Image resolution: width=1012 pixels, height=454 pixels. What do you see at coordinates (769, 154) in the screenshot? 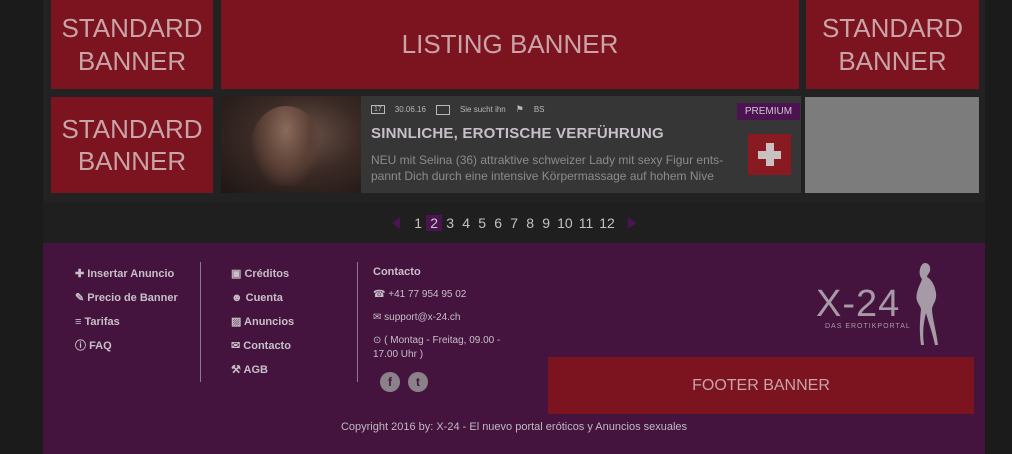
I see `swiss-flag-icon` at bounding box center [769, 154].